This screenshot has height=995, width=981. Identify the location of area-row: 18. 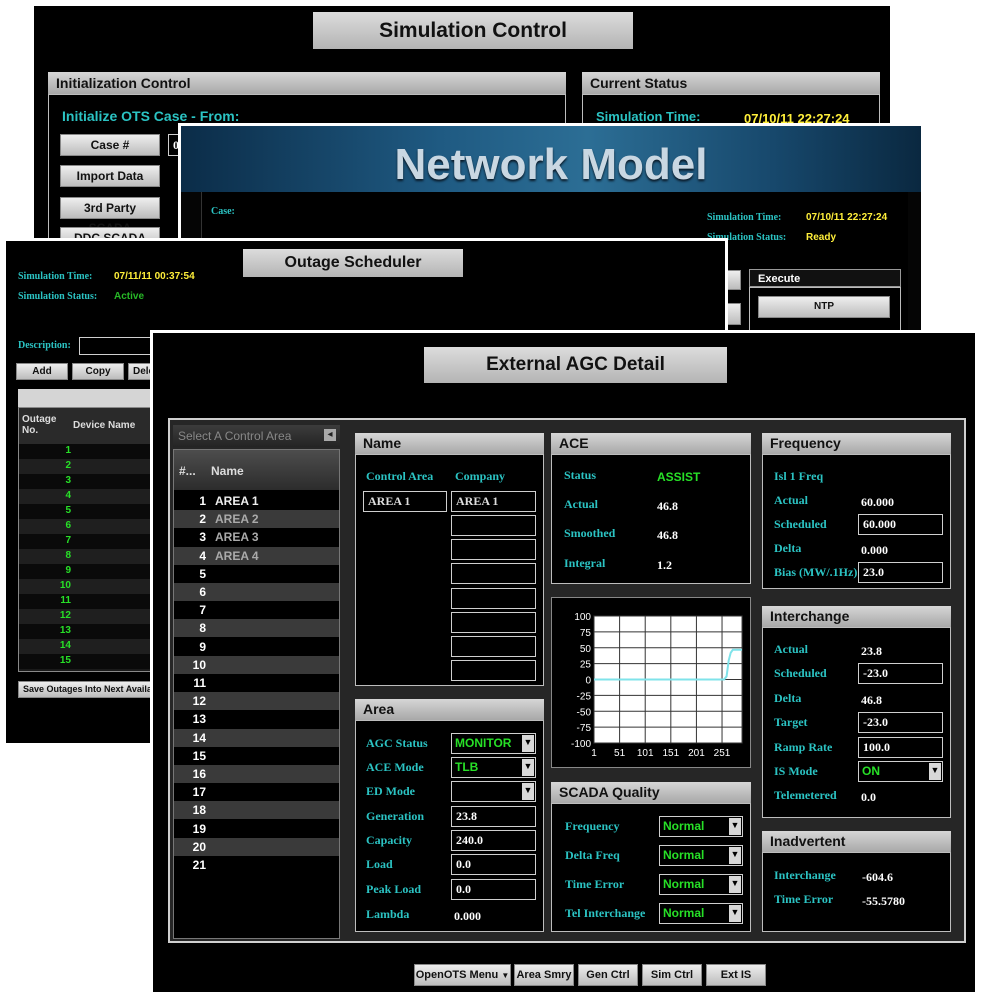
(256, 810).